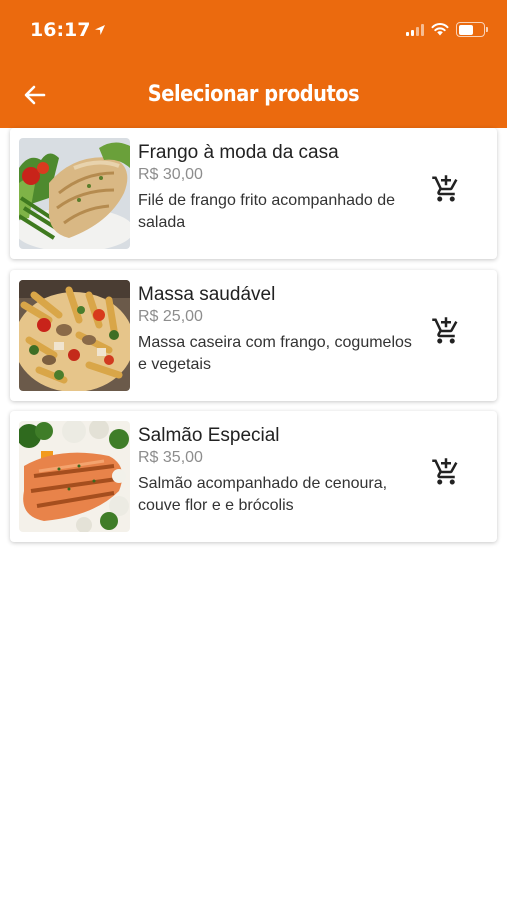  I want to click on status-bar: 16:17, so click(253, 31).